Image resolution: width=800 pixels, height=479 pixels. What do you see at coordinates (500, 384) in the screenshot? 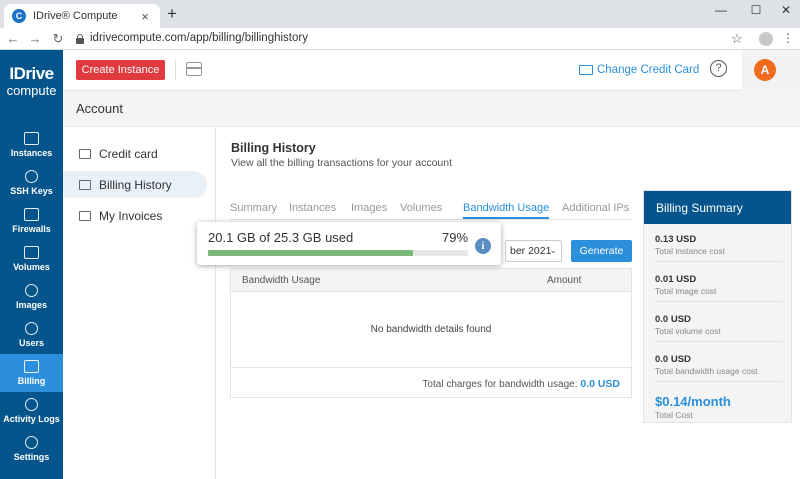
I see `total-label: Total charges for bandwidth usage:` at bounding box center [500, 384].